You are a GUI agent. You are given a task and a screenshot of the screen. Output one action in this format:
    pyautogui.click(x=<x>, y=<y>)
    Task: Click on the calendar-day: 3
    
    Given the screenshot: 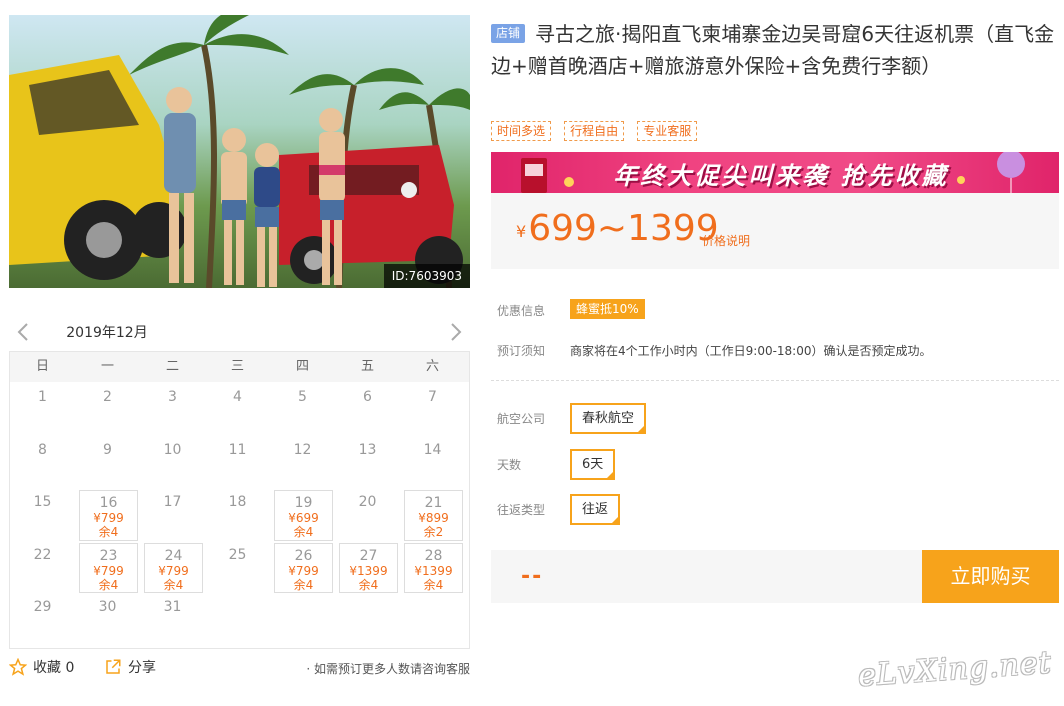 What is the action you would take?
    pyautogui.click(x=172, y=409)
    